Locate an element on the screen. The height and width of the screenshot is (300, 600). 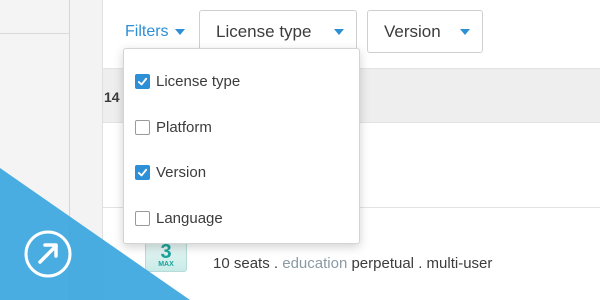
results-count: 14 is located at coordinates (112, 97).